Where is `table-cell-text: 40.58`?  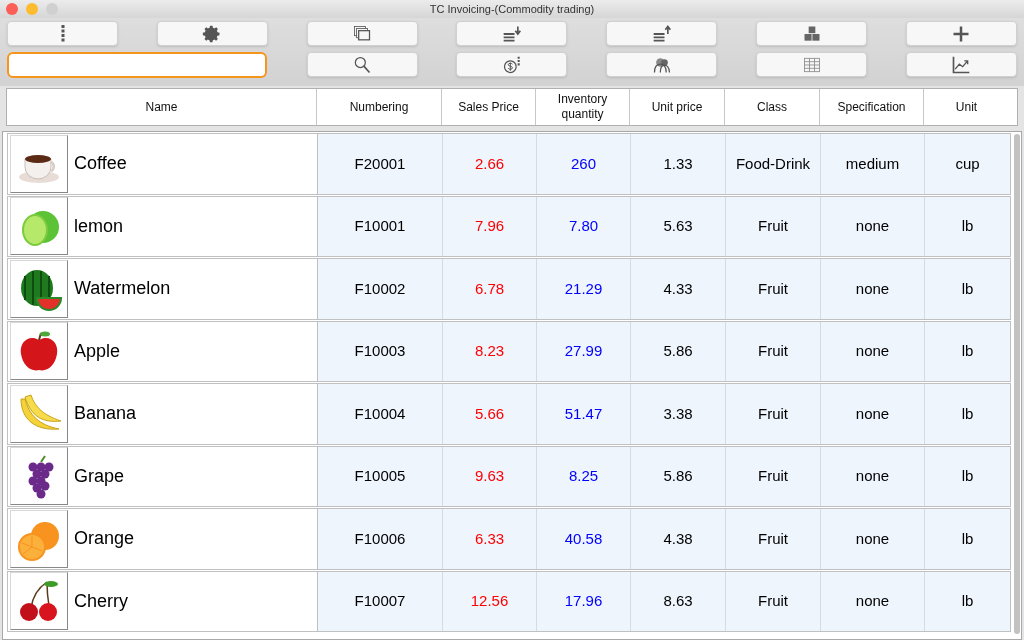
table-cell-text: 40.58 is located at coordinates (583, 538).